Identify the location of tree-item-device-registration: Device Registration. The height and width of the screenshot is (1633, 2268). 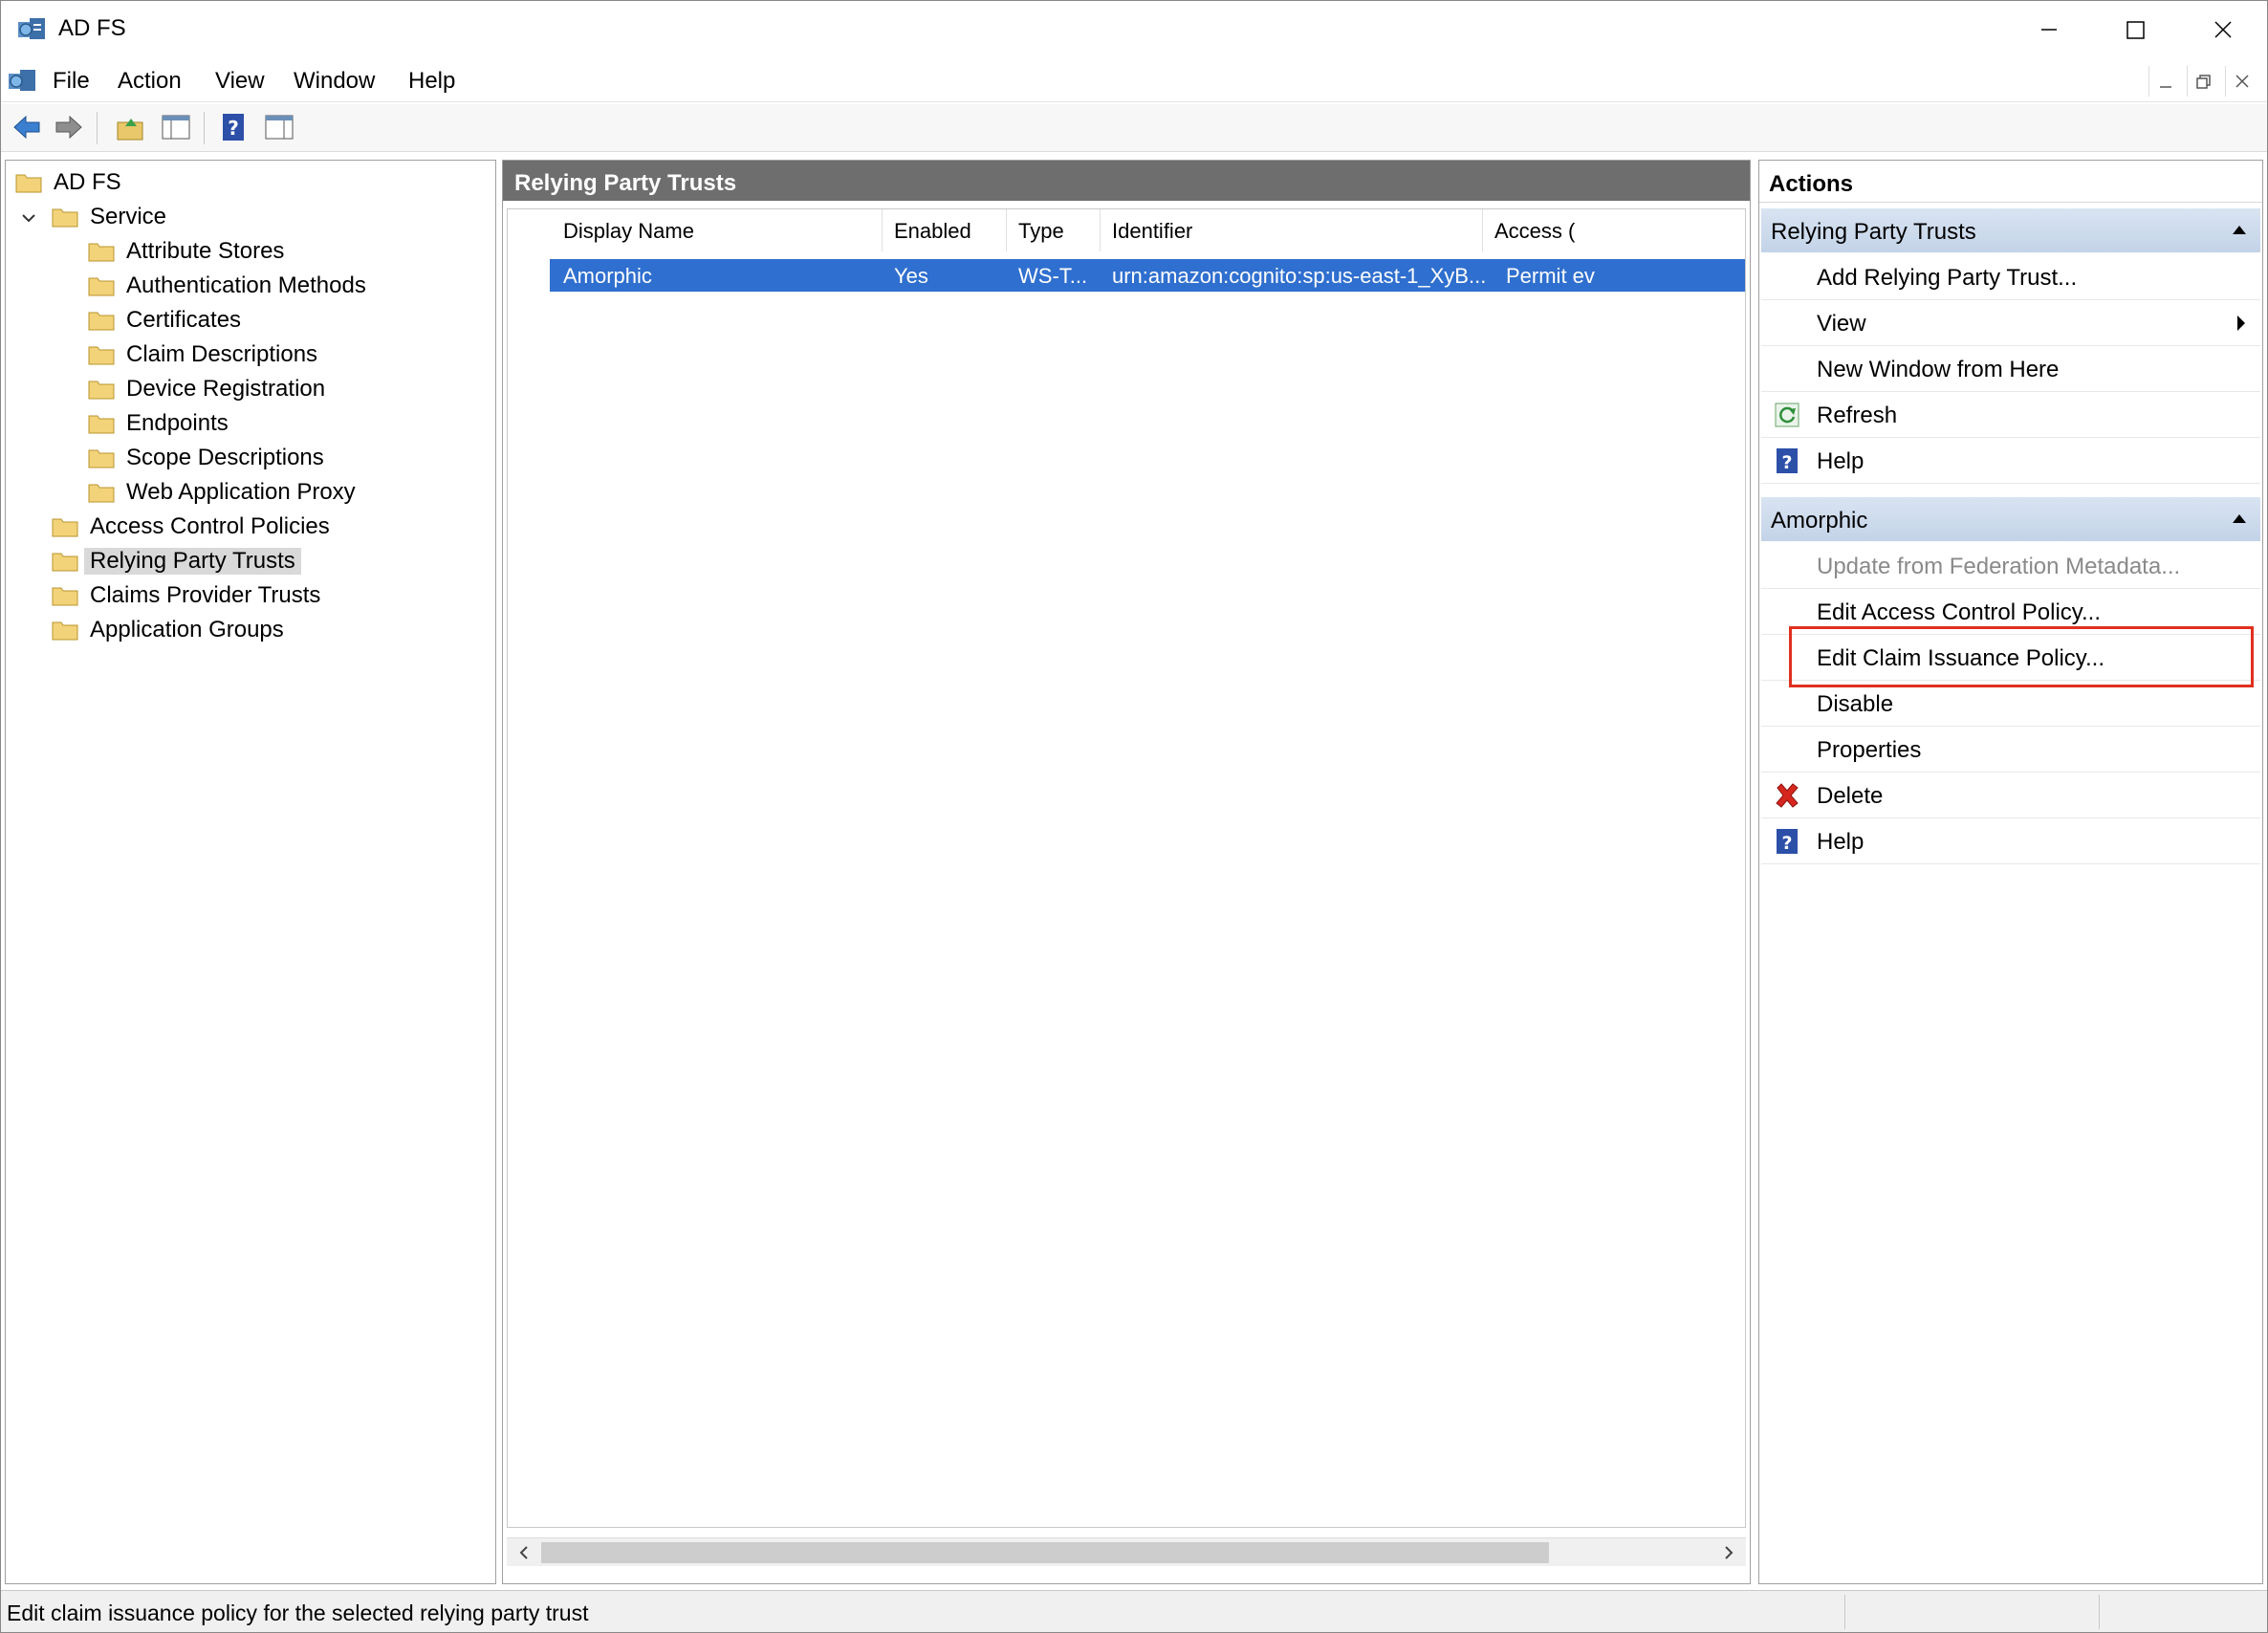
(207, 389).